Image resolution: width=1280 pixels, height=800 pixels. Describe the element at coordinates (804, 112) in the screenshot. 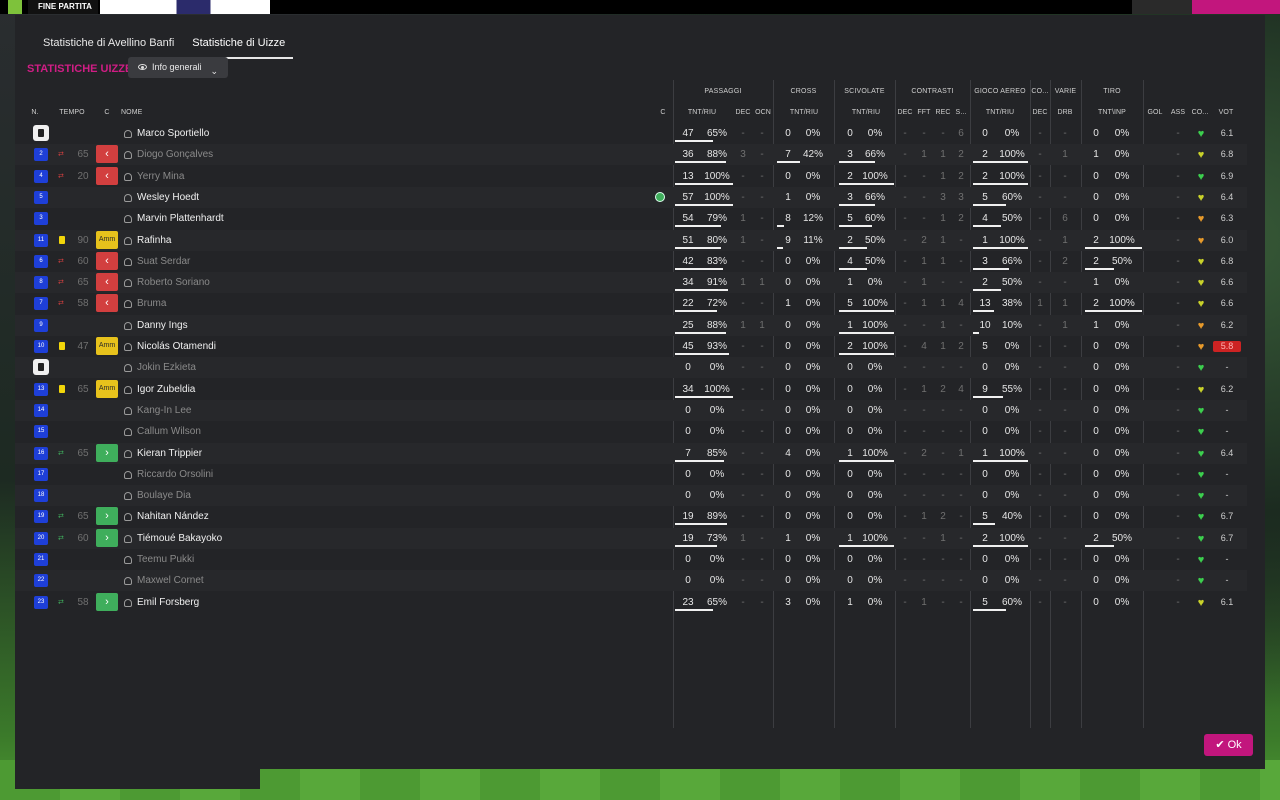

I see `column-header-cross_tr: TNT/RIU` at that location.